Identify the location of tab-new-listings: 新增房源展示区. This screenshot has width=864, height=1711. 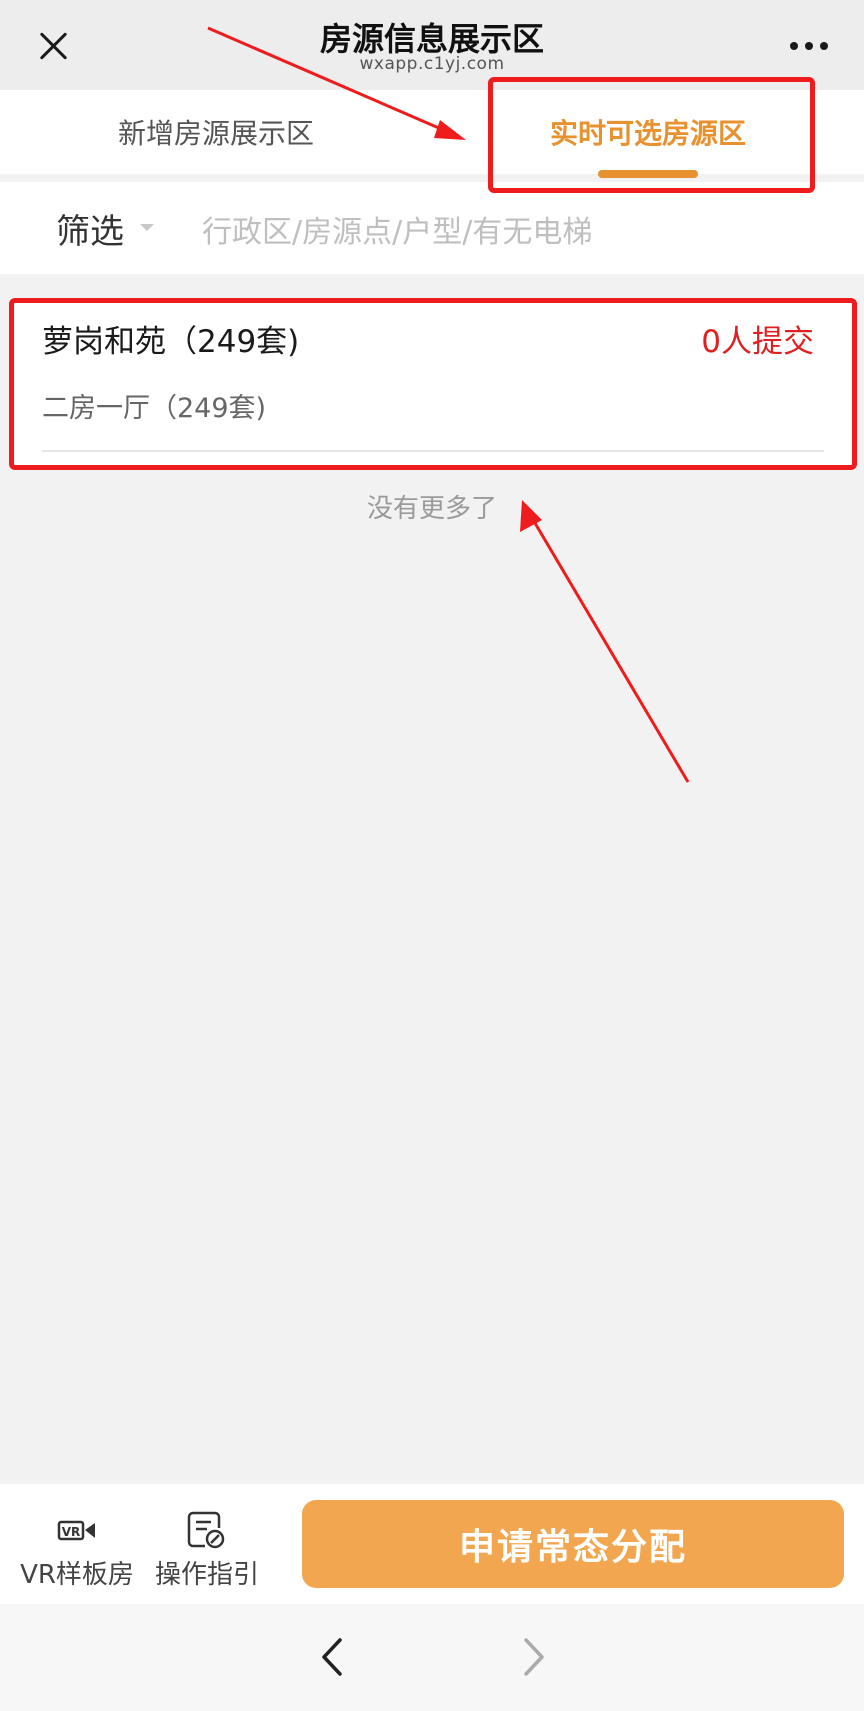
(216, 132).